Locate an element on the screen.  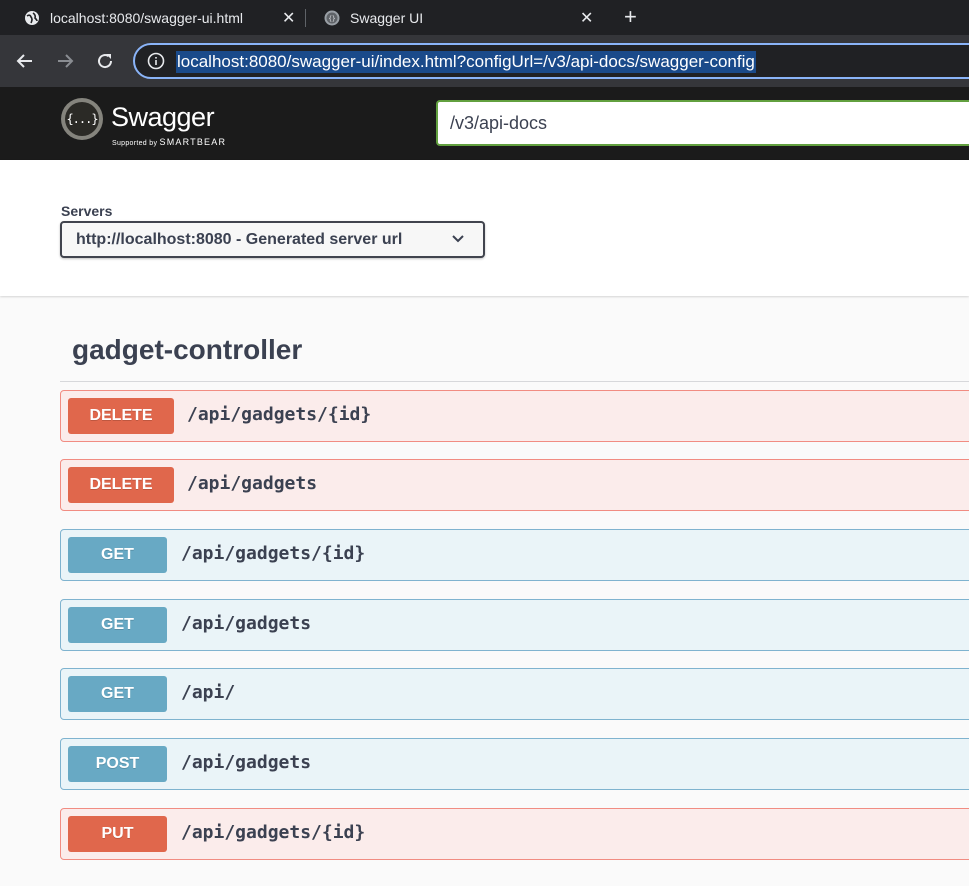
swagger-logo-icon: {...} is located at coordinates (82, 119).